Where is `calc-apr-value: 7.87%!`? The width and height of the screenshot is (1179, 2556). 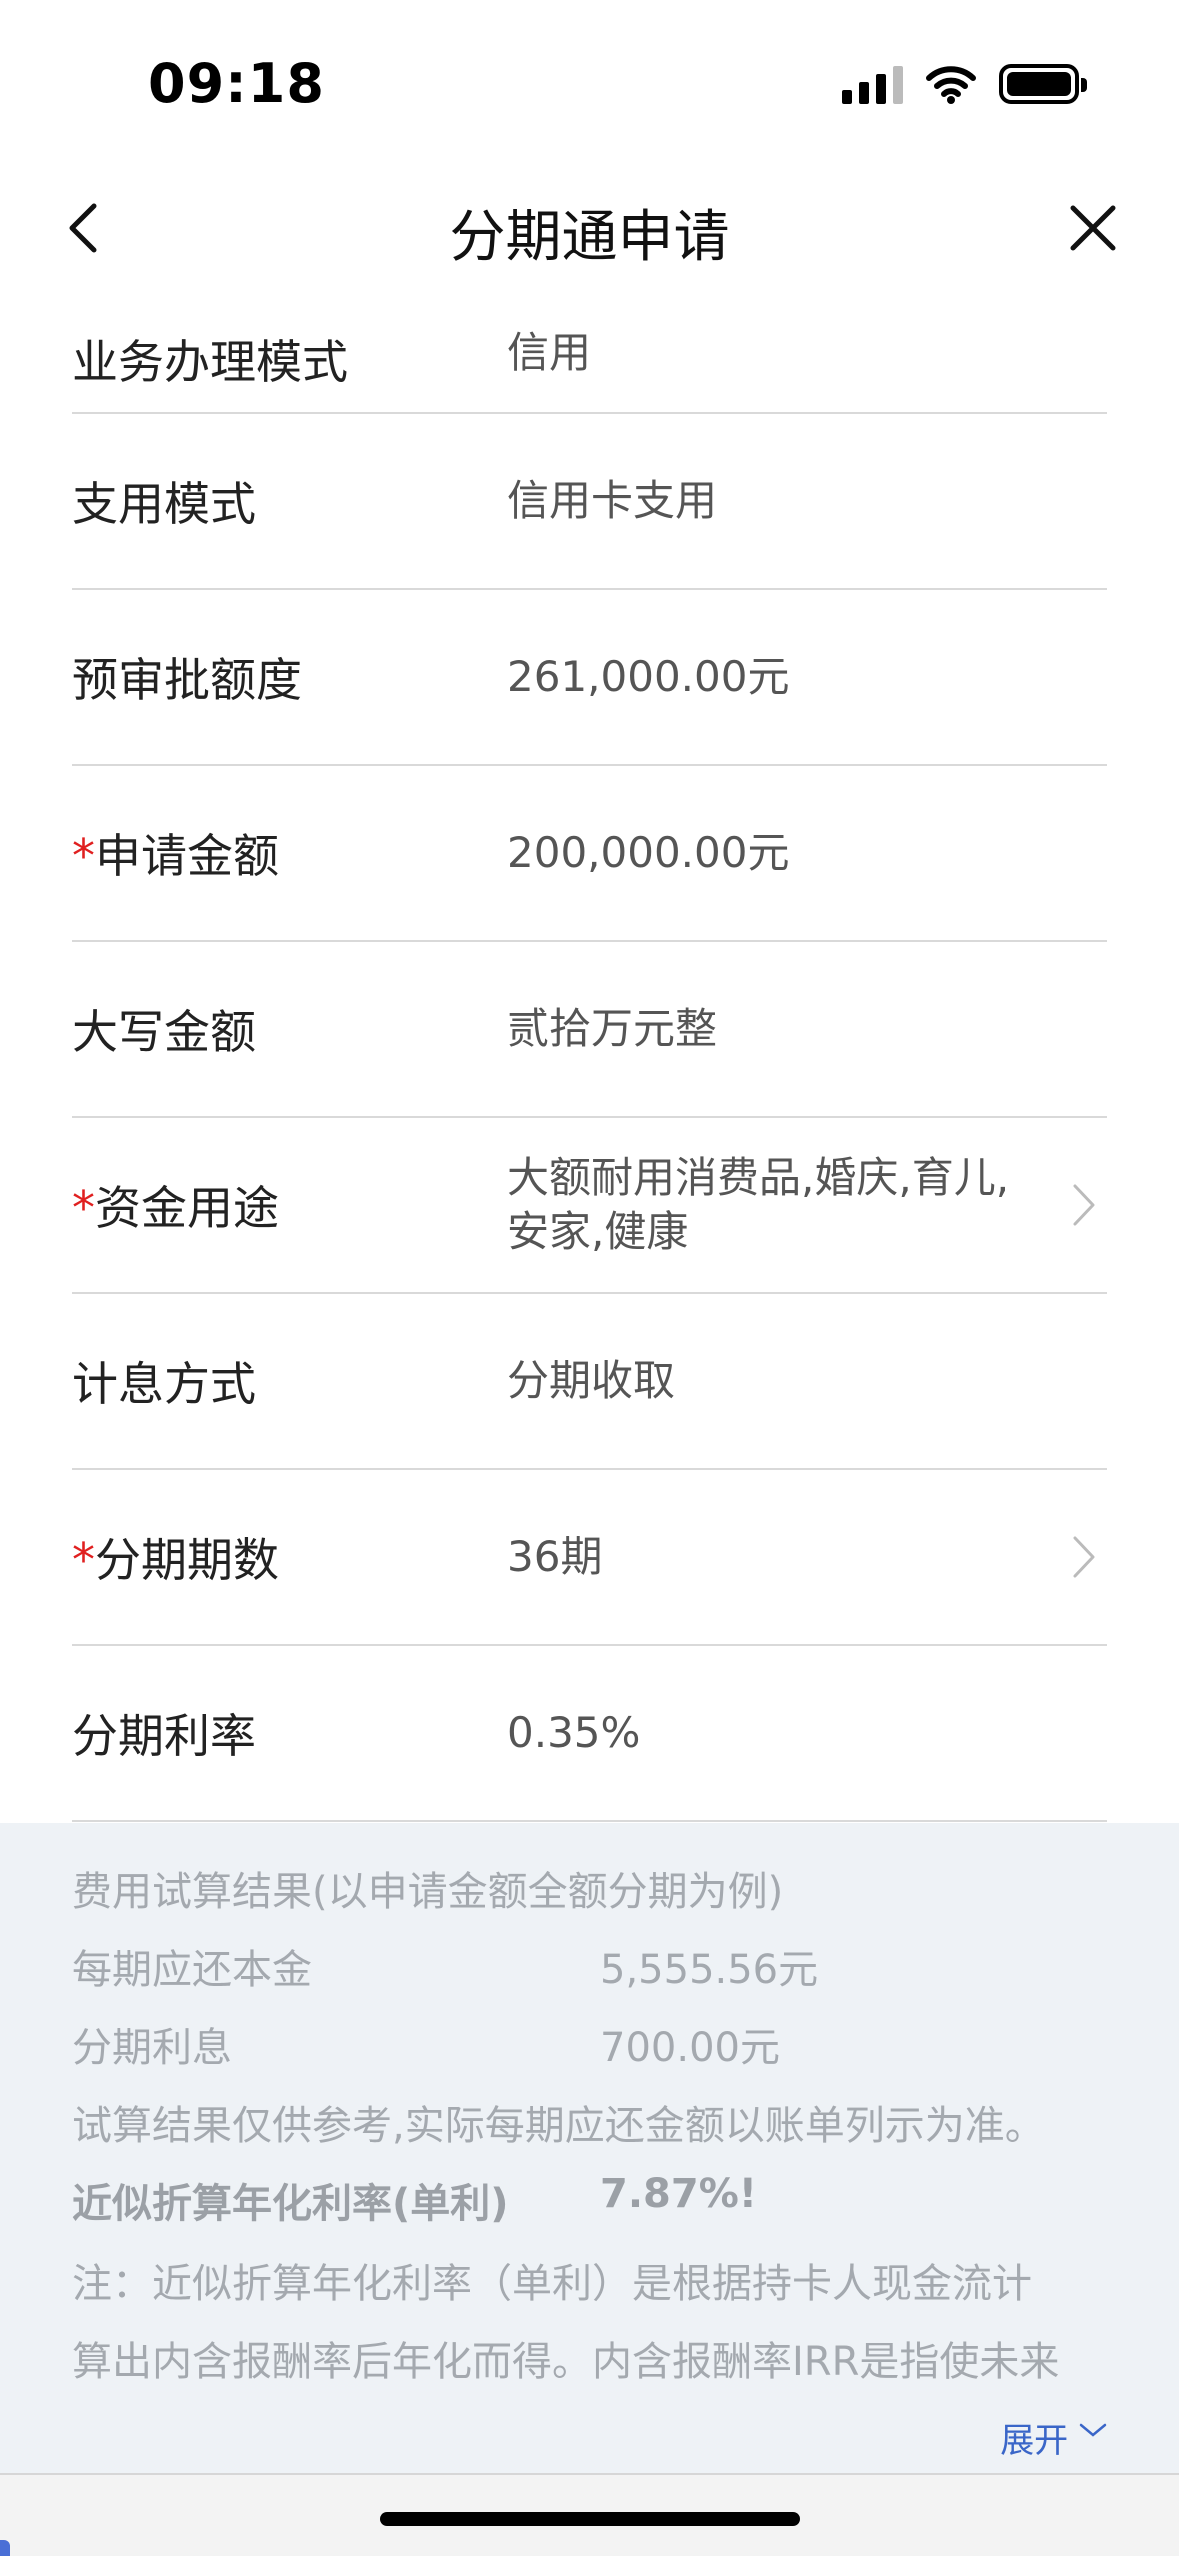 calc-apr-value: 7.87%! is located at coordinates (679, 2194).